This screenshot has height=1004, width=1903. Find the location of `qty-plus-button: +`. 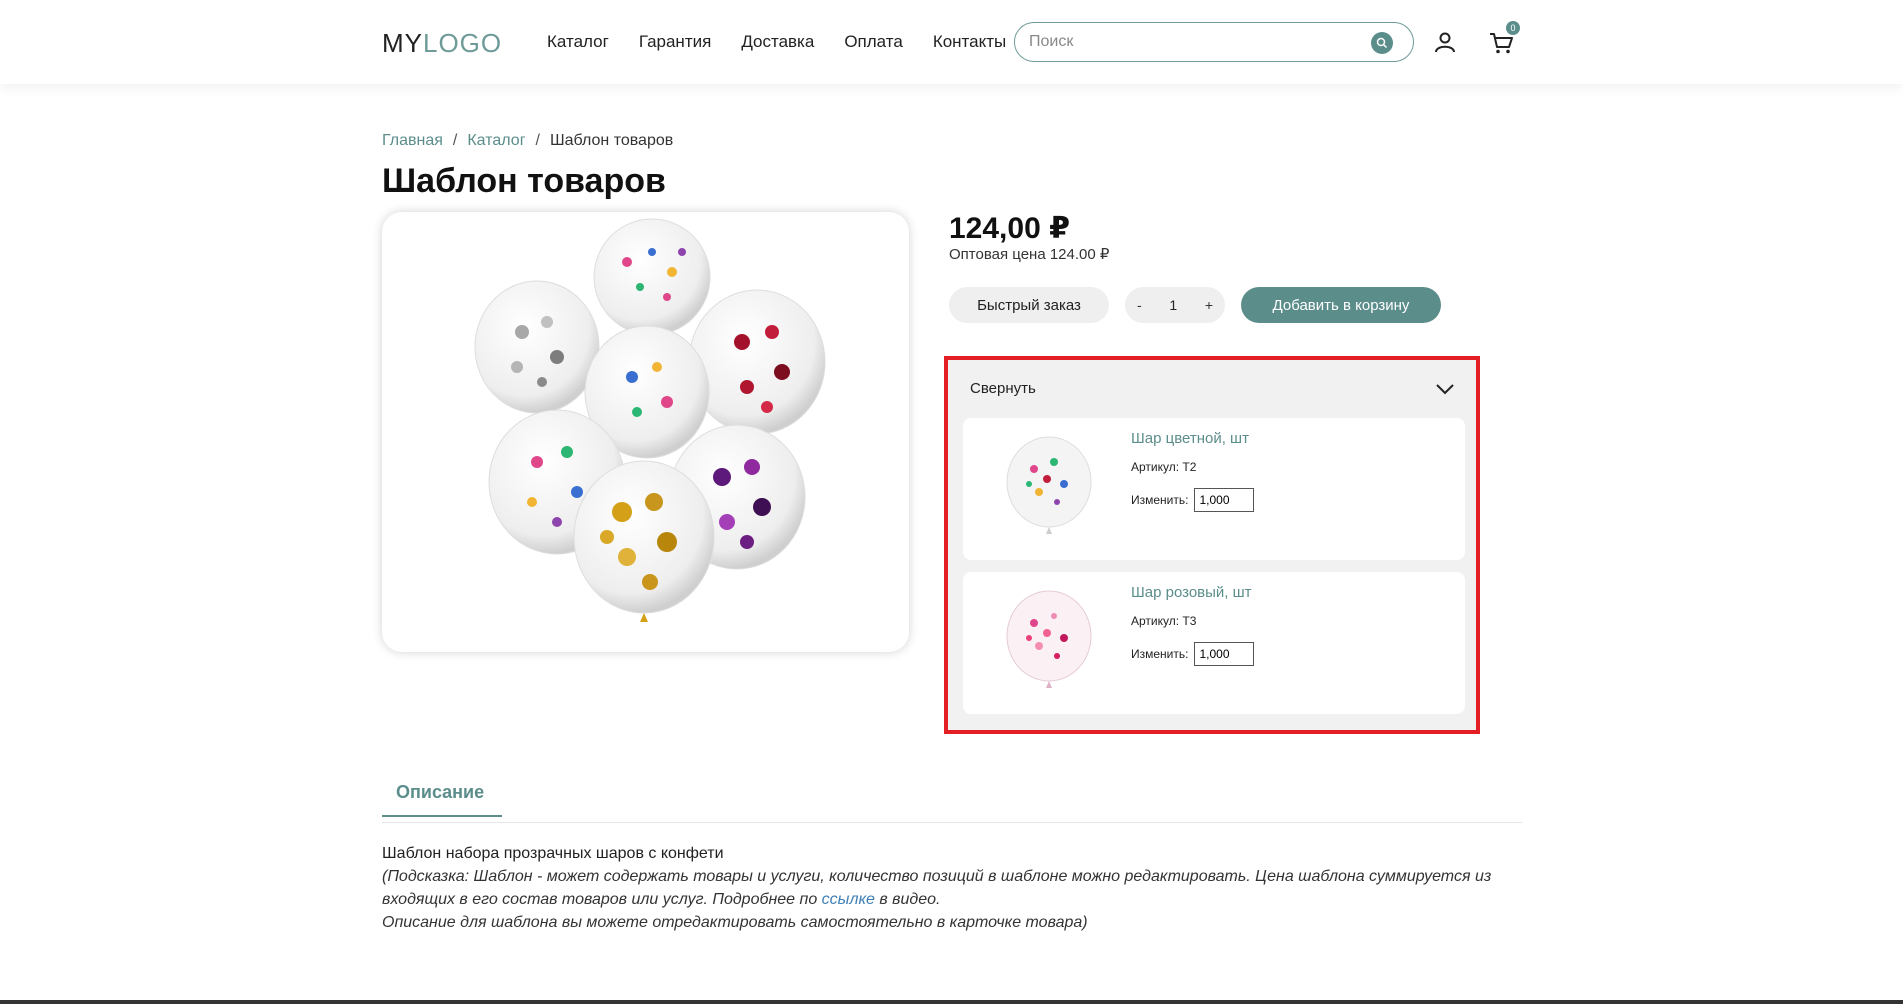

qty-plus-button: + is located at coordinates (1209, 305).